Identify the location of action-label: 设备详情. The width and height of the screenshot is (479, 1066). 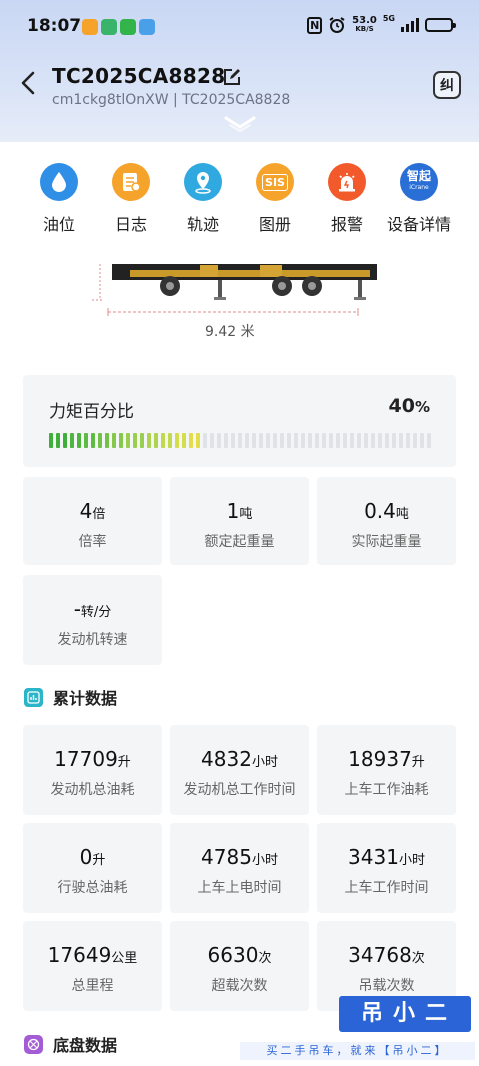
(418, 224).